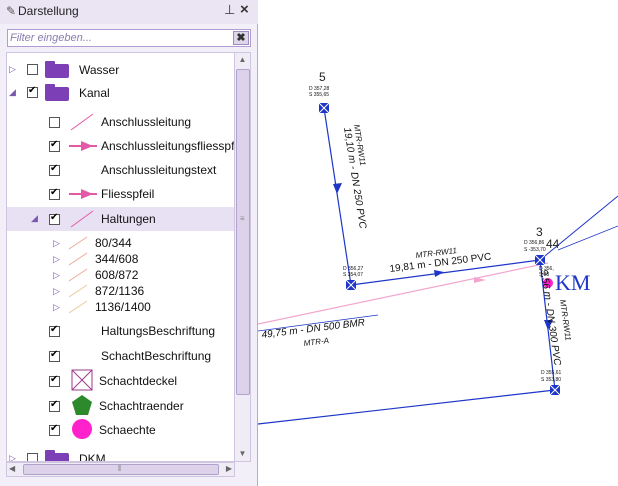 The height and width of the screenshot is (486, 618). I want to click on scrollbar-thumb: ⦀, so click(121, 469).